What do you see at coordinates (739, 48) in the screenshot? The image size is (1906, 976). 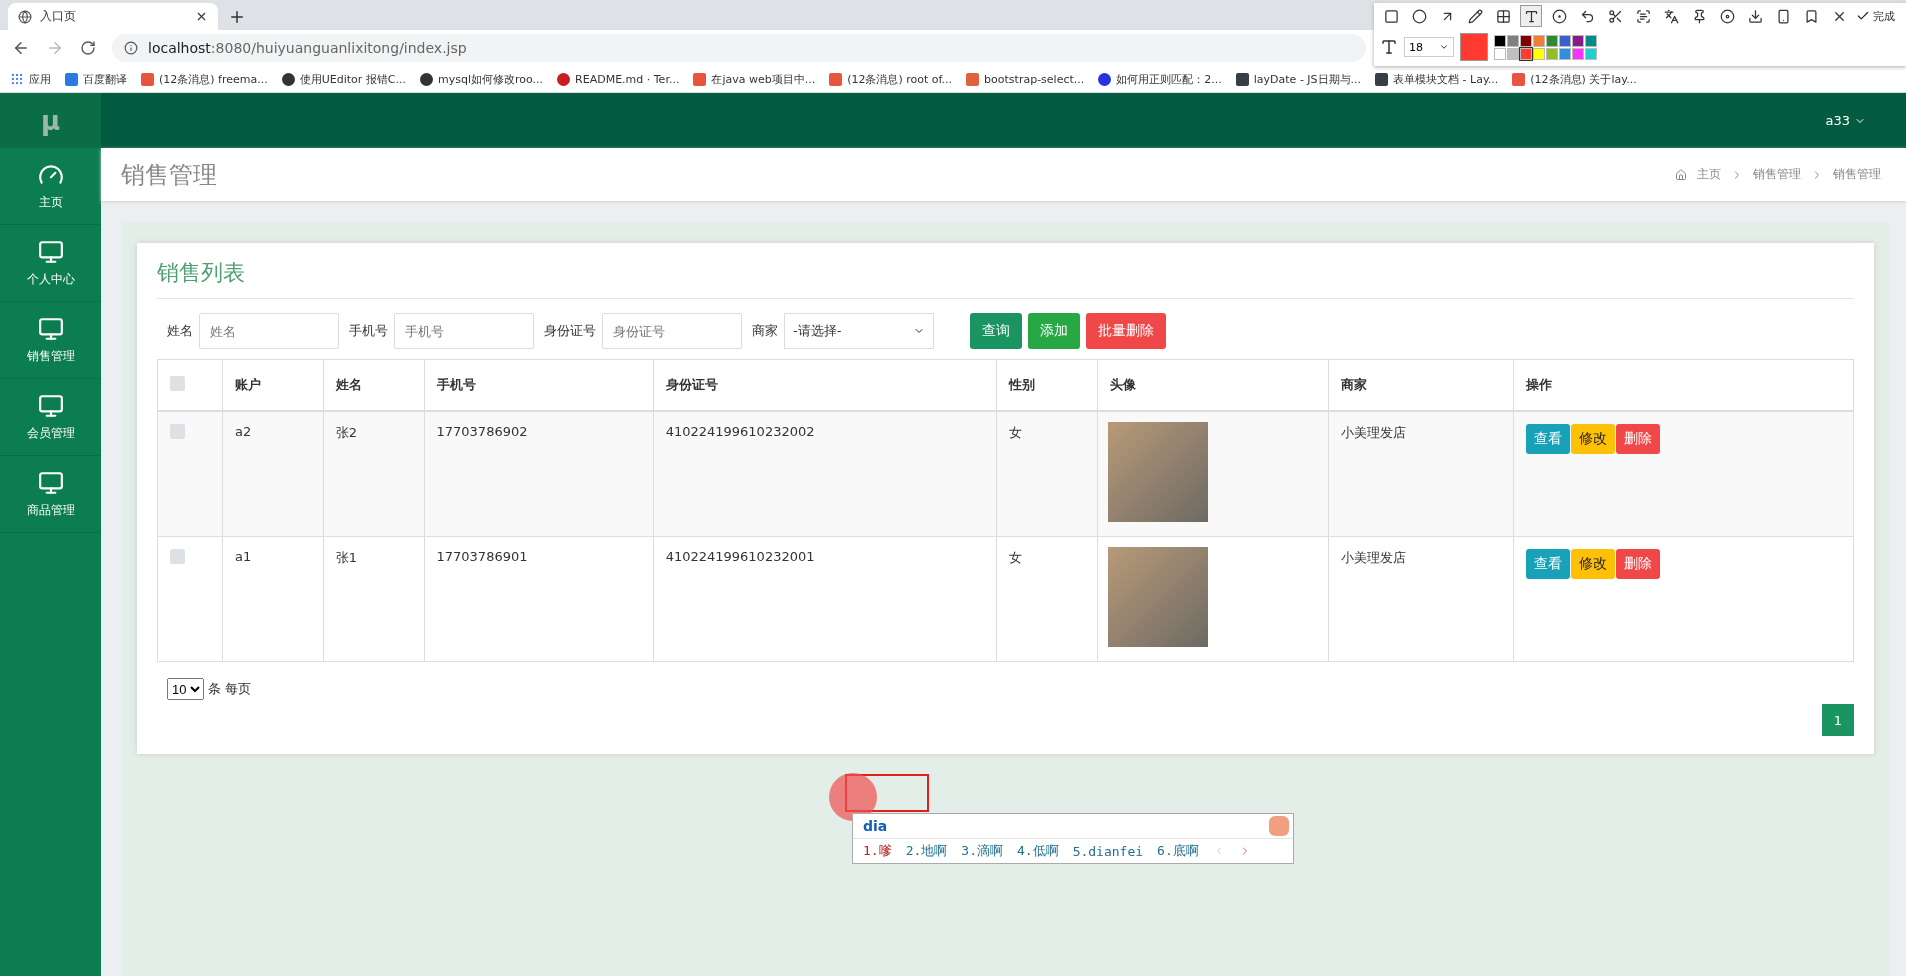 I see `address-bar: localhost:8080/huiyuanguanlixitong/index.jsp` at bounding box center [739, 48].